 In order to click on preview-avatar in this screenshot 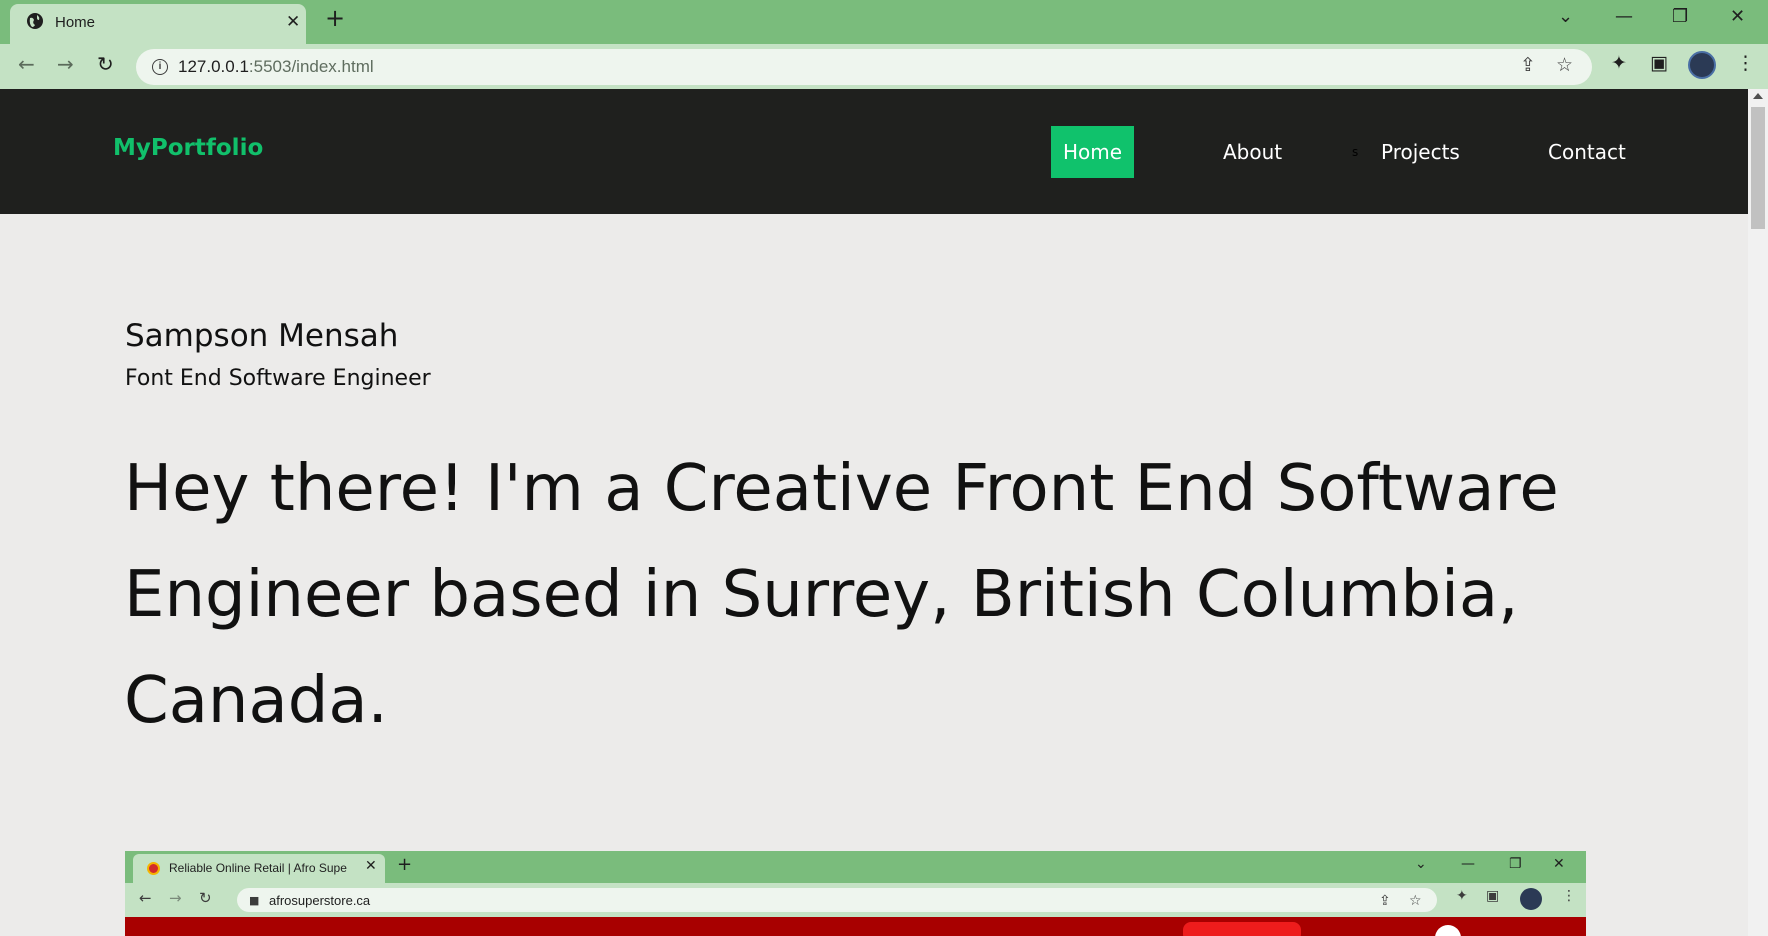, I will do `click(1531, 899)`.